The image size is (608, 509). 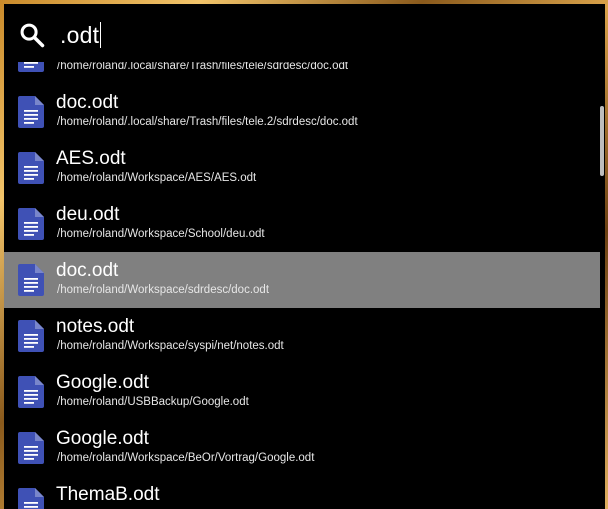 What do you see at coordinates (602, 285) in the screenshot?
I see `scrollbar` at bounding box center [602, 285].